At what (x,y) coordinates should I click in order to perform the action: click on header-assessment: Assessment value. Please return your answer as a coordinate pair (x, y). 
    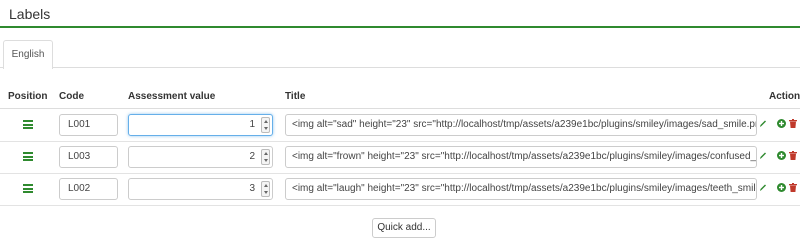
    Looking at the image, I should click on (172, 96).